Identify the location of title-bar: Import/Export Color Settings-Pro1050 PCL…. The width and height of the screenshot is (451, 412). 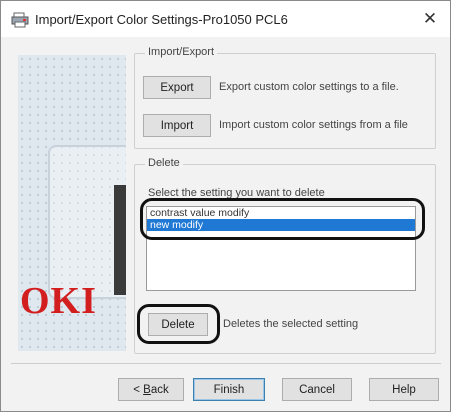
(225, 19).